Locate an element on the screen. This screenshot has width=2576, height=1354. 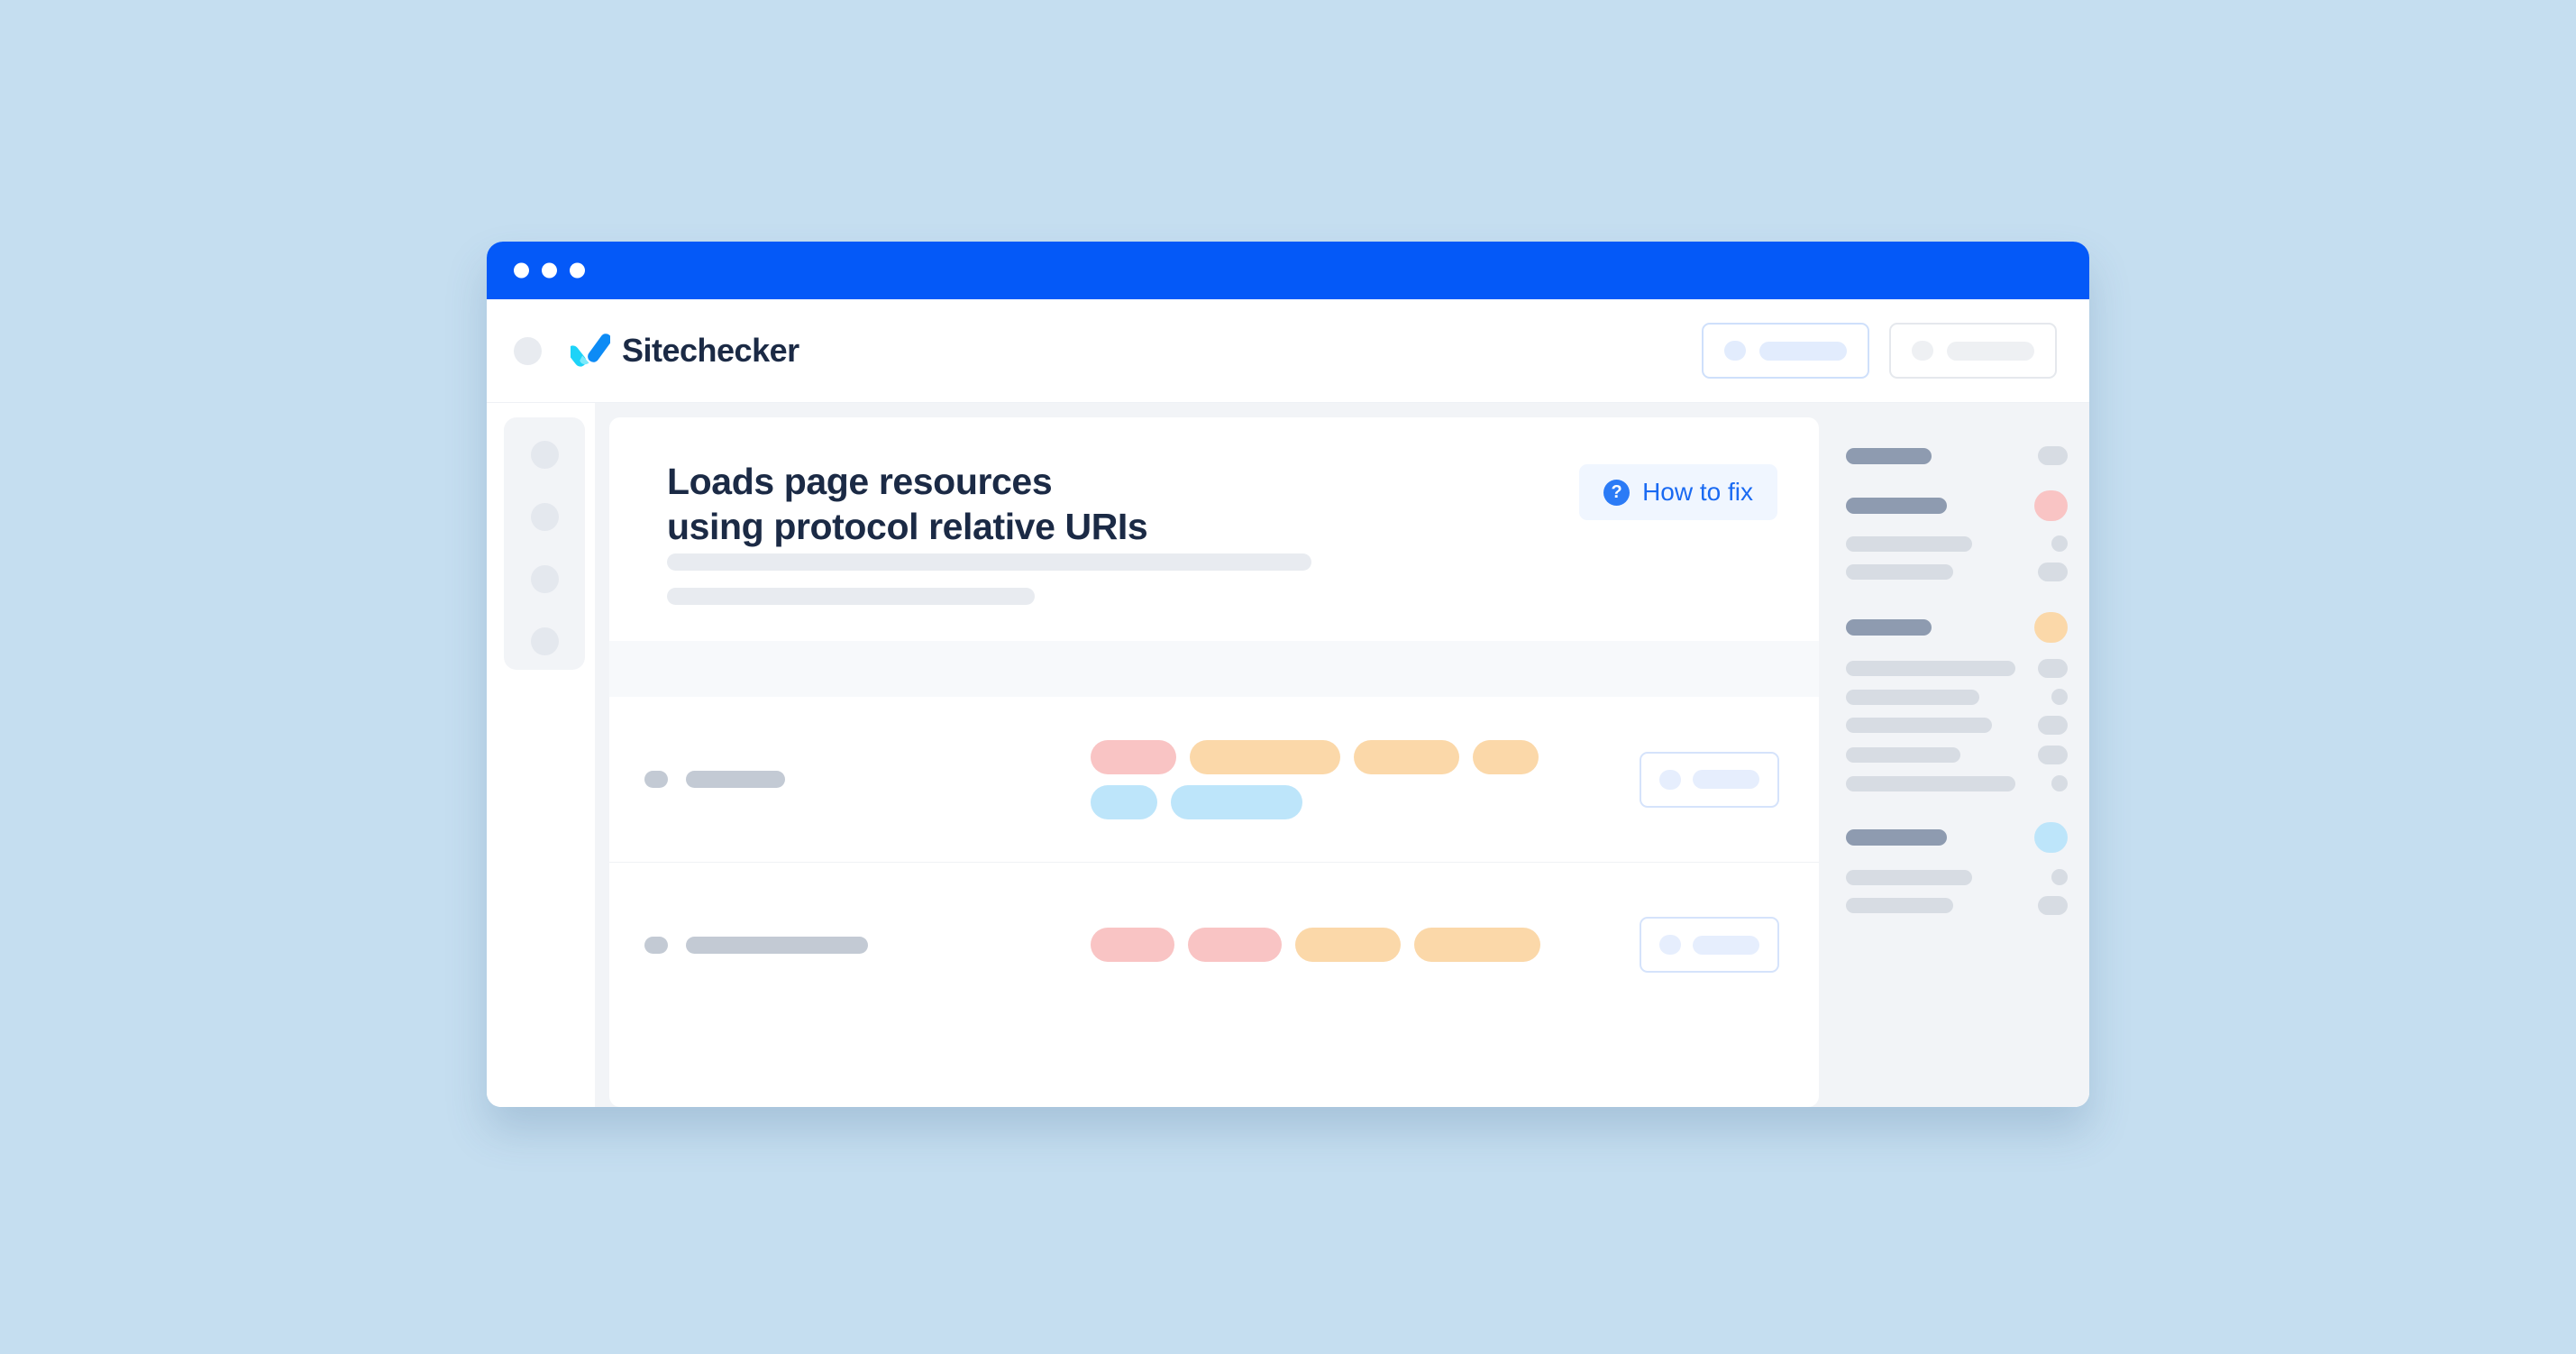
sitechecker-check-logo-icon is located at coordinates (590, 351).